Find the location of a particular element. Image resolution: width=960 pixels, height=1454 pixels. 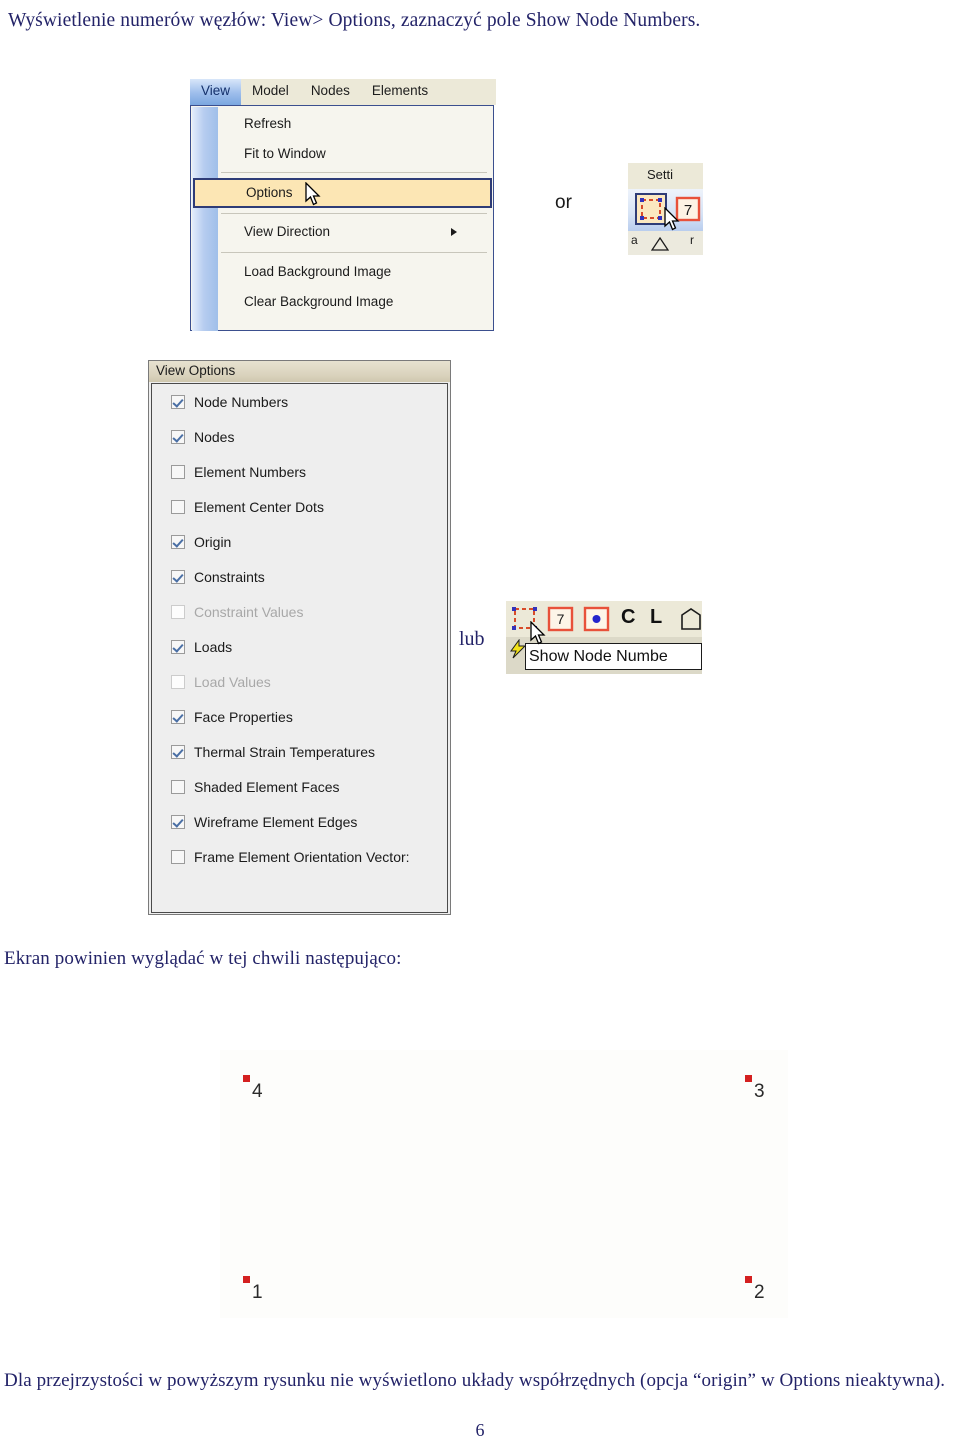

menu-item-view-direction: View Direction is located at coordinates (344, 232).